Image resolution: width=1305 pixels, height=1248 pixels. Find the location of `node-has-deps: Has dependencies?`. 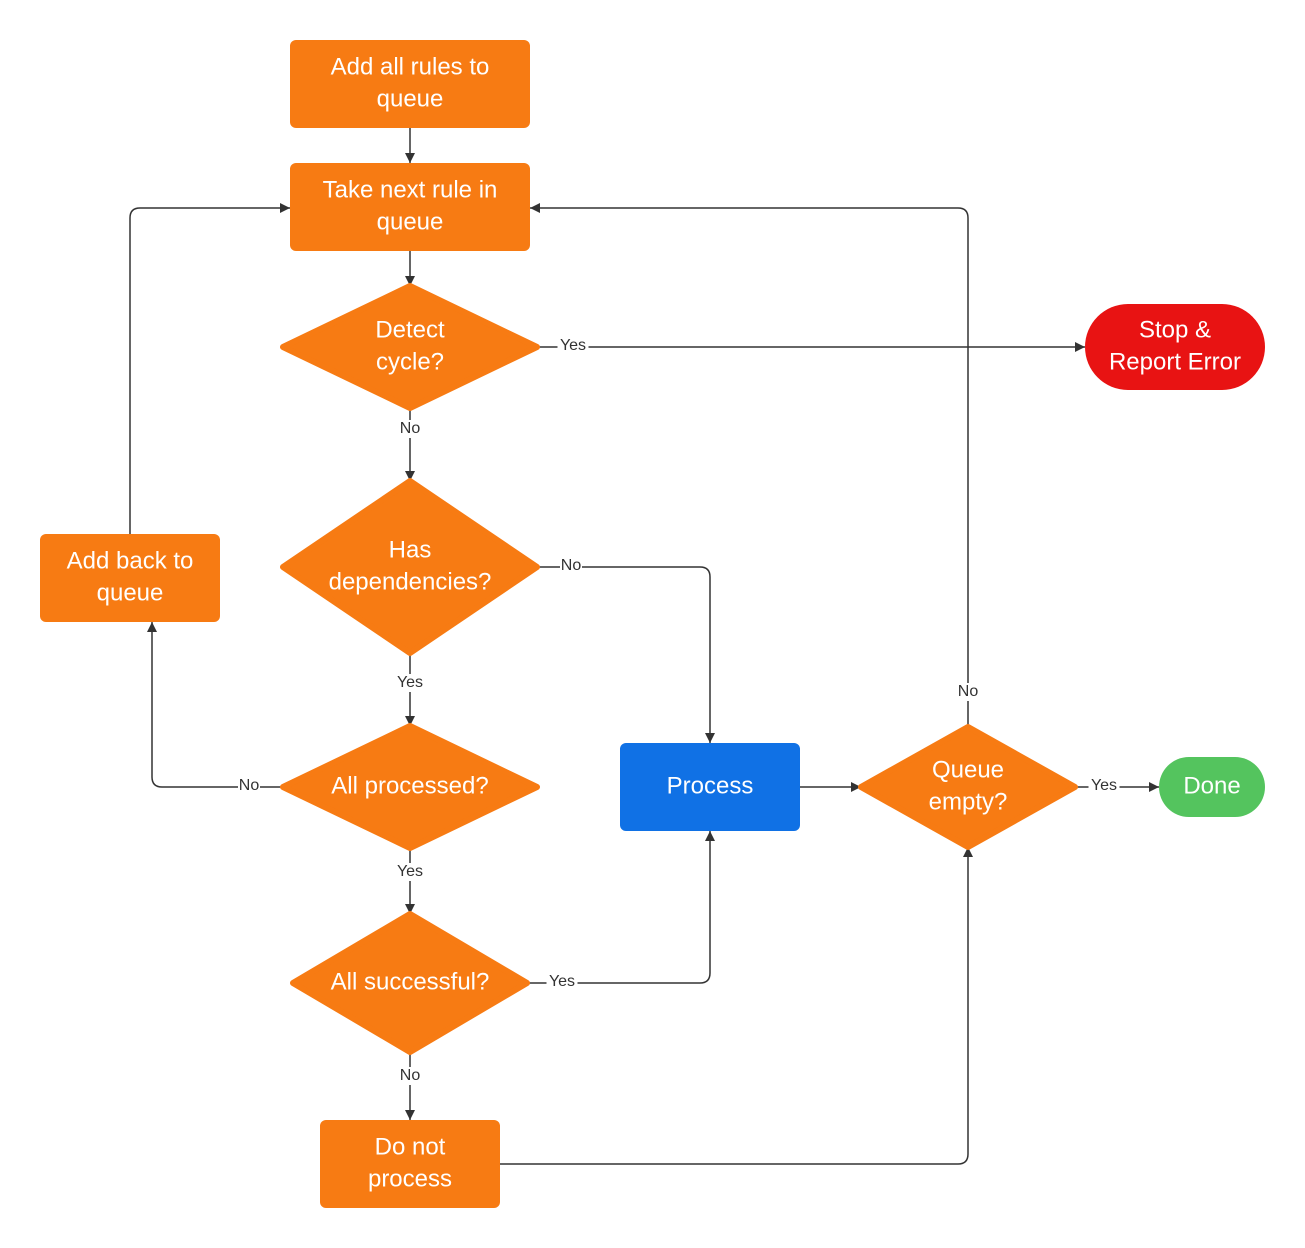

node-has-deps: Has dependencies? is located at coordinates (410, 567).